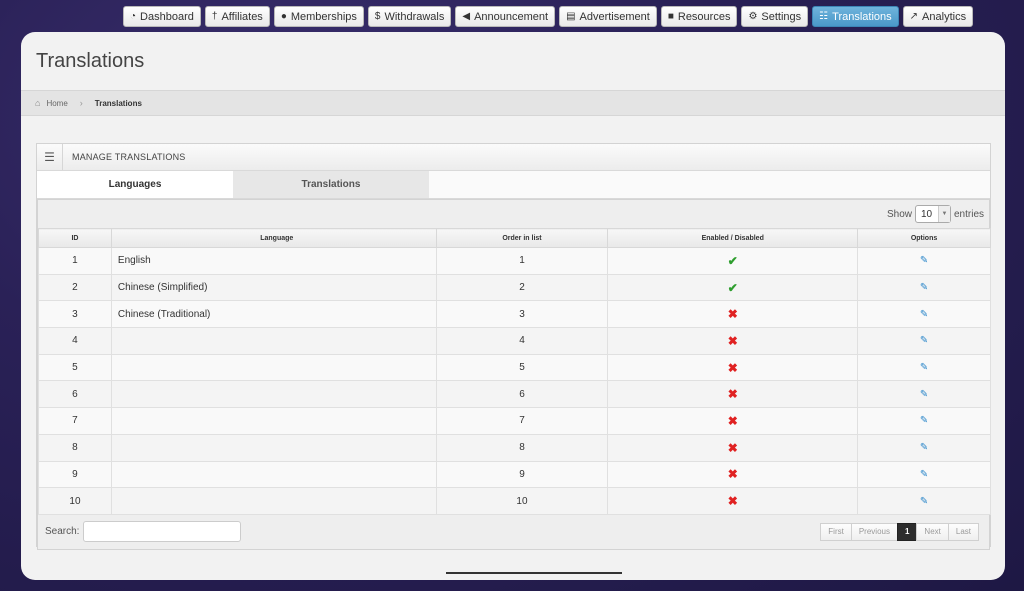 This screenshot has width=1024, height=591. Describe the element at coordinates (514, 367) in the screenshot. I see `table-row: 5 5 ✖ ✎` at that location.